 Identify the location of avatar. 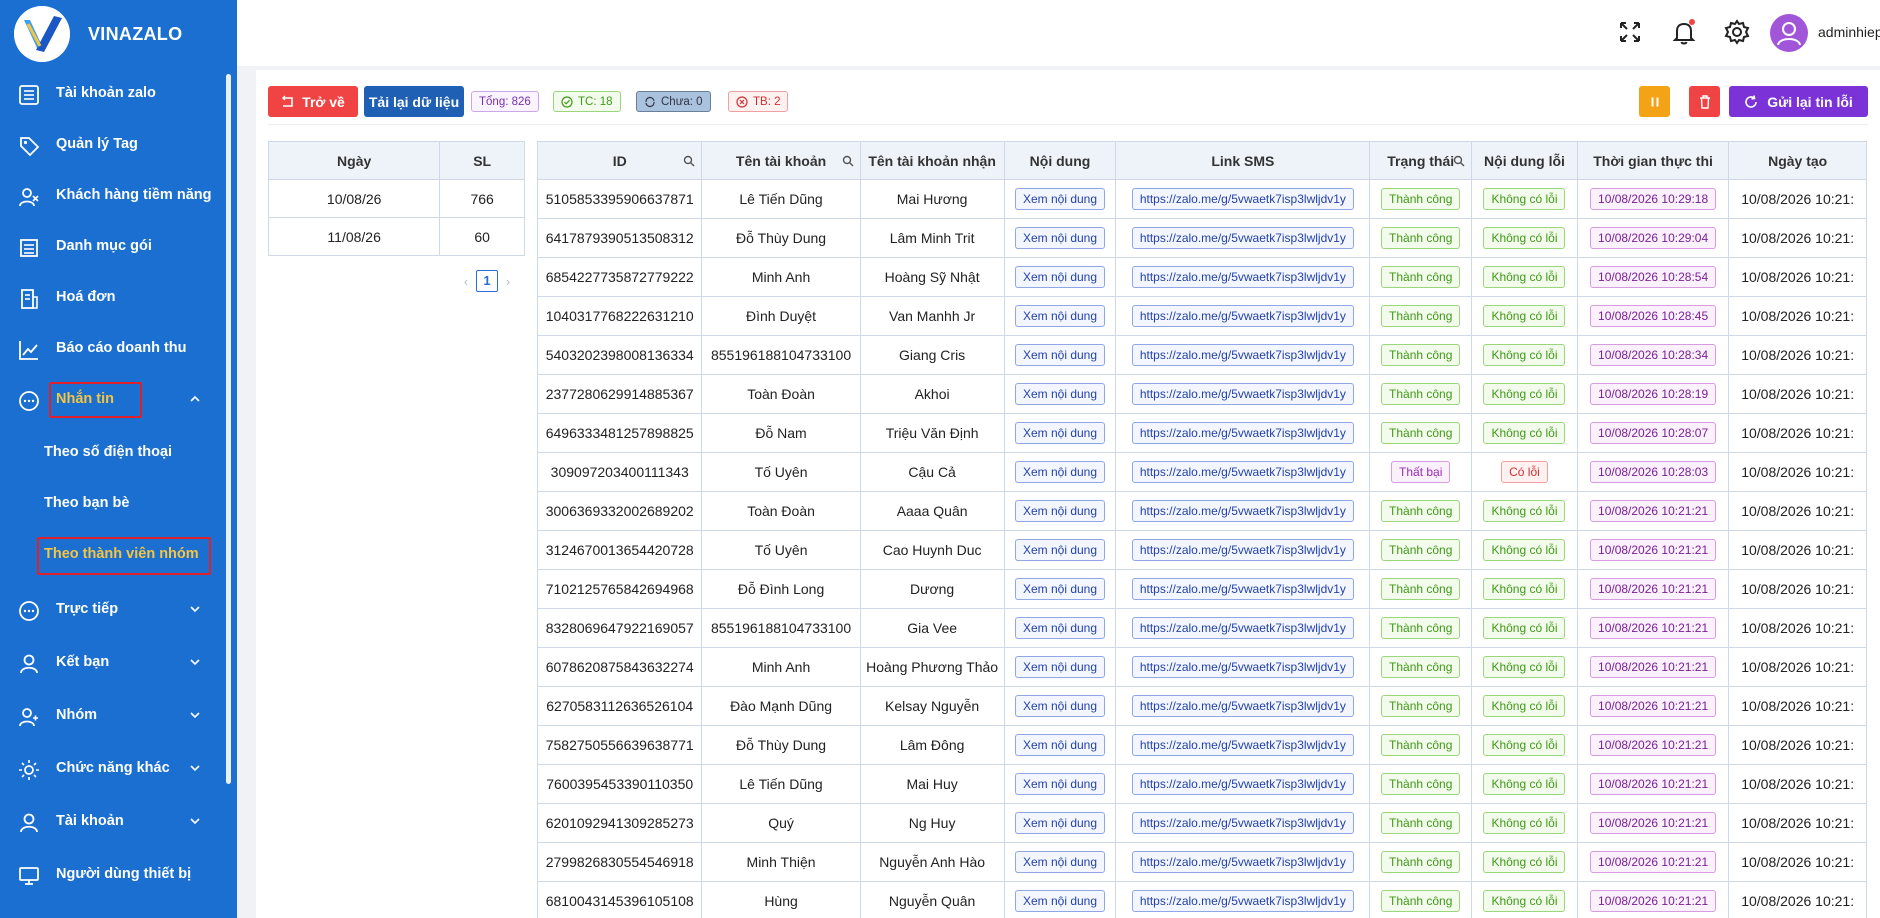
(1789, 33).